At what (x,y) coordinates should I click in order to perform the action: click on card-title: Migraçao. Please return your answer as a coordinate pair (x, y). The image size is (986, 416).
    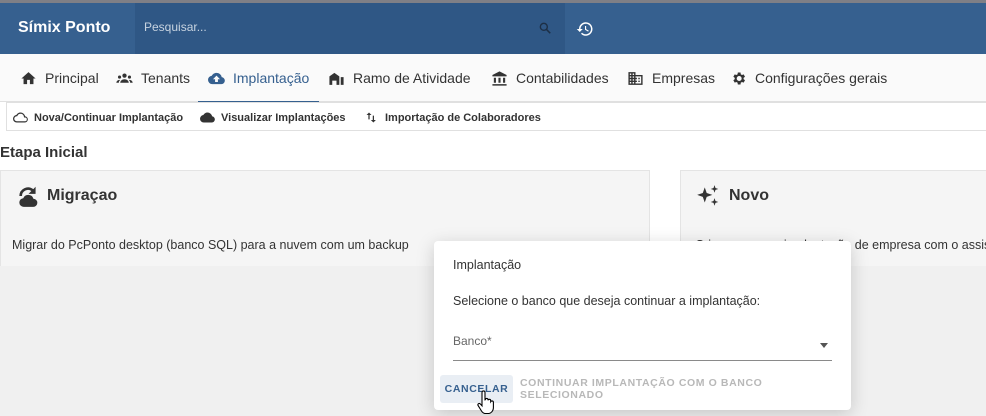
    Looking at the image, I should click on (82, 195).